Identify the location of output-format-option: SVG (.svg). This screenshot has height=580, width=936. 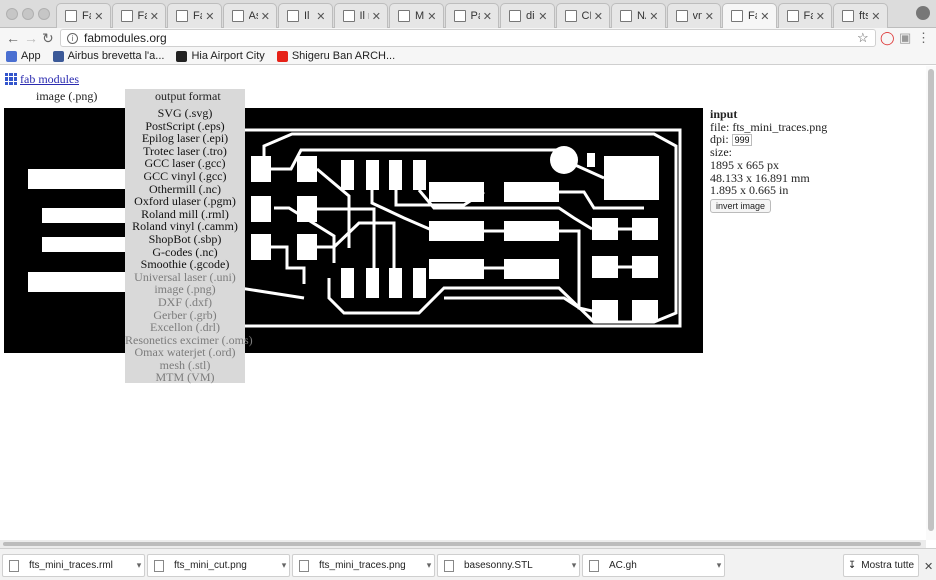
(185, 113).